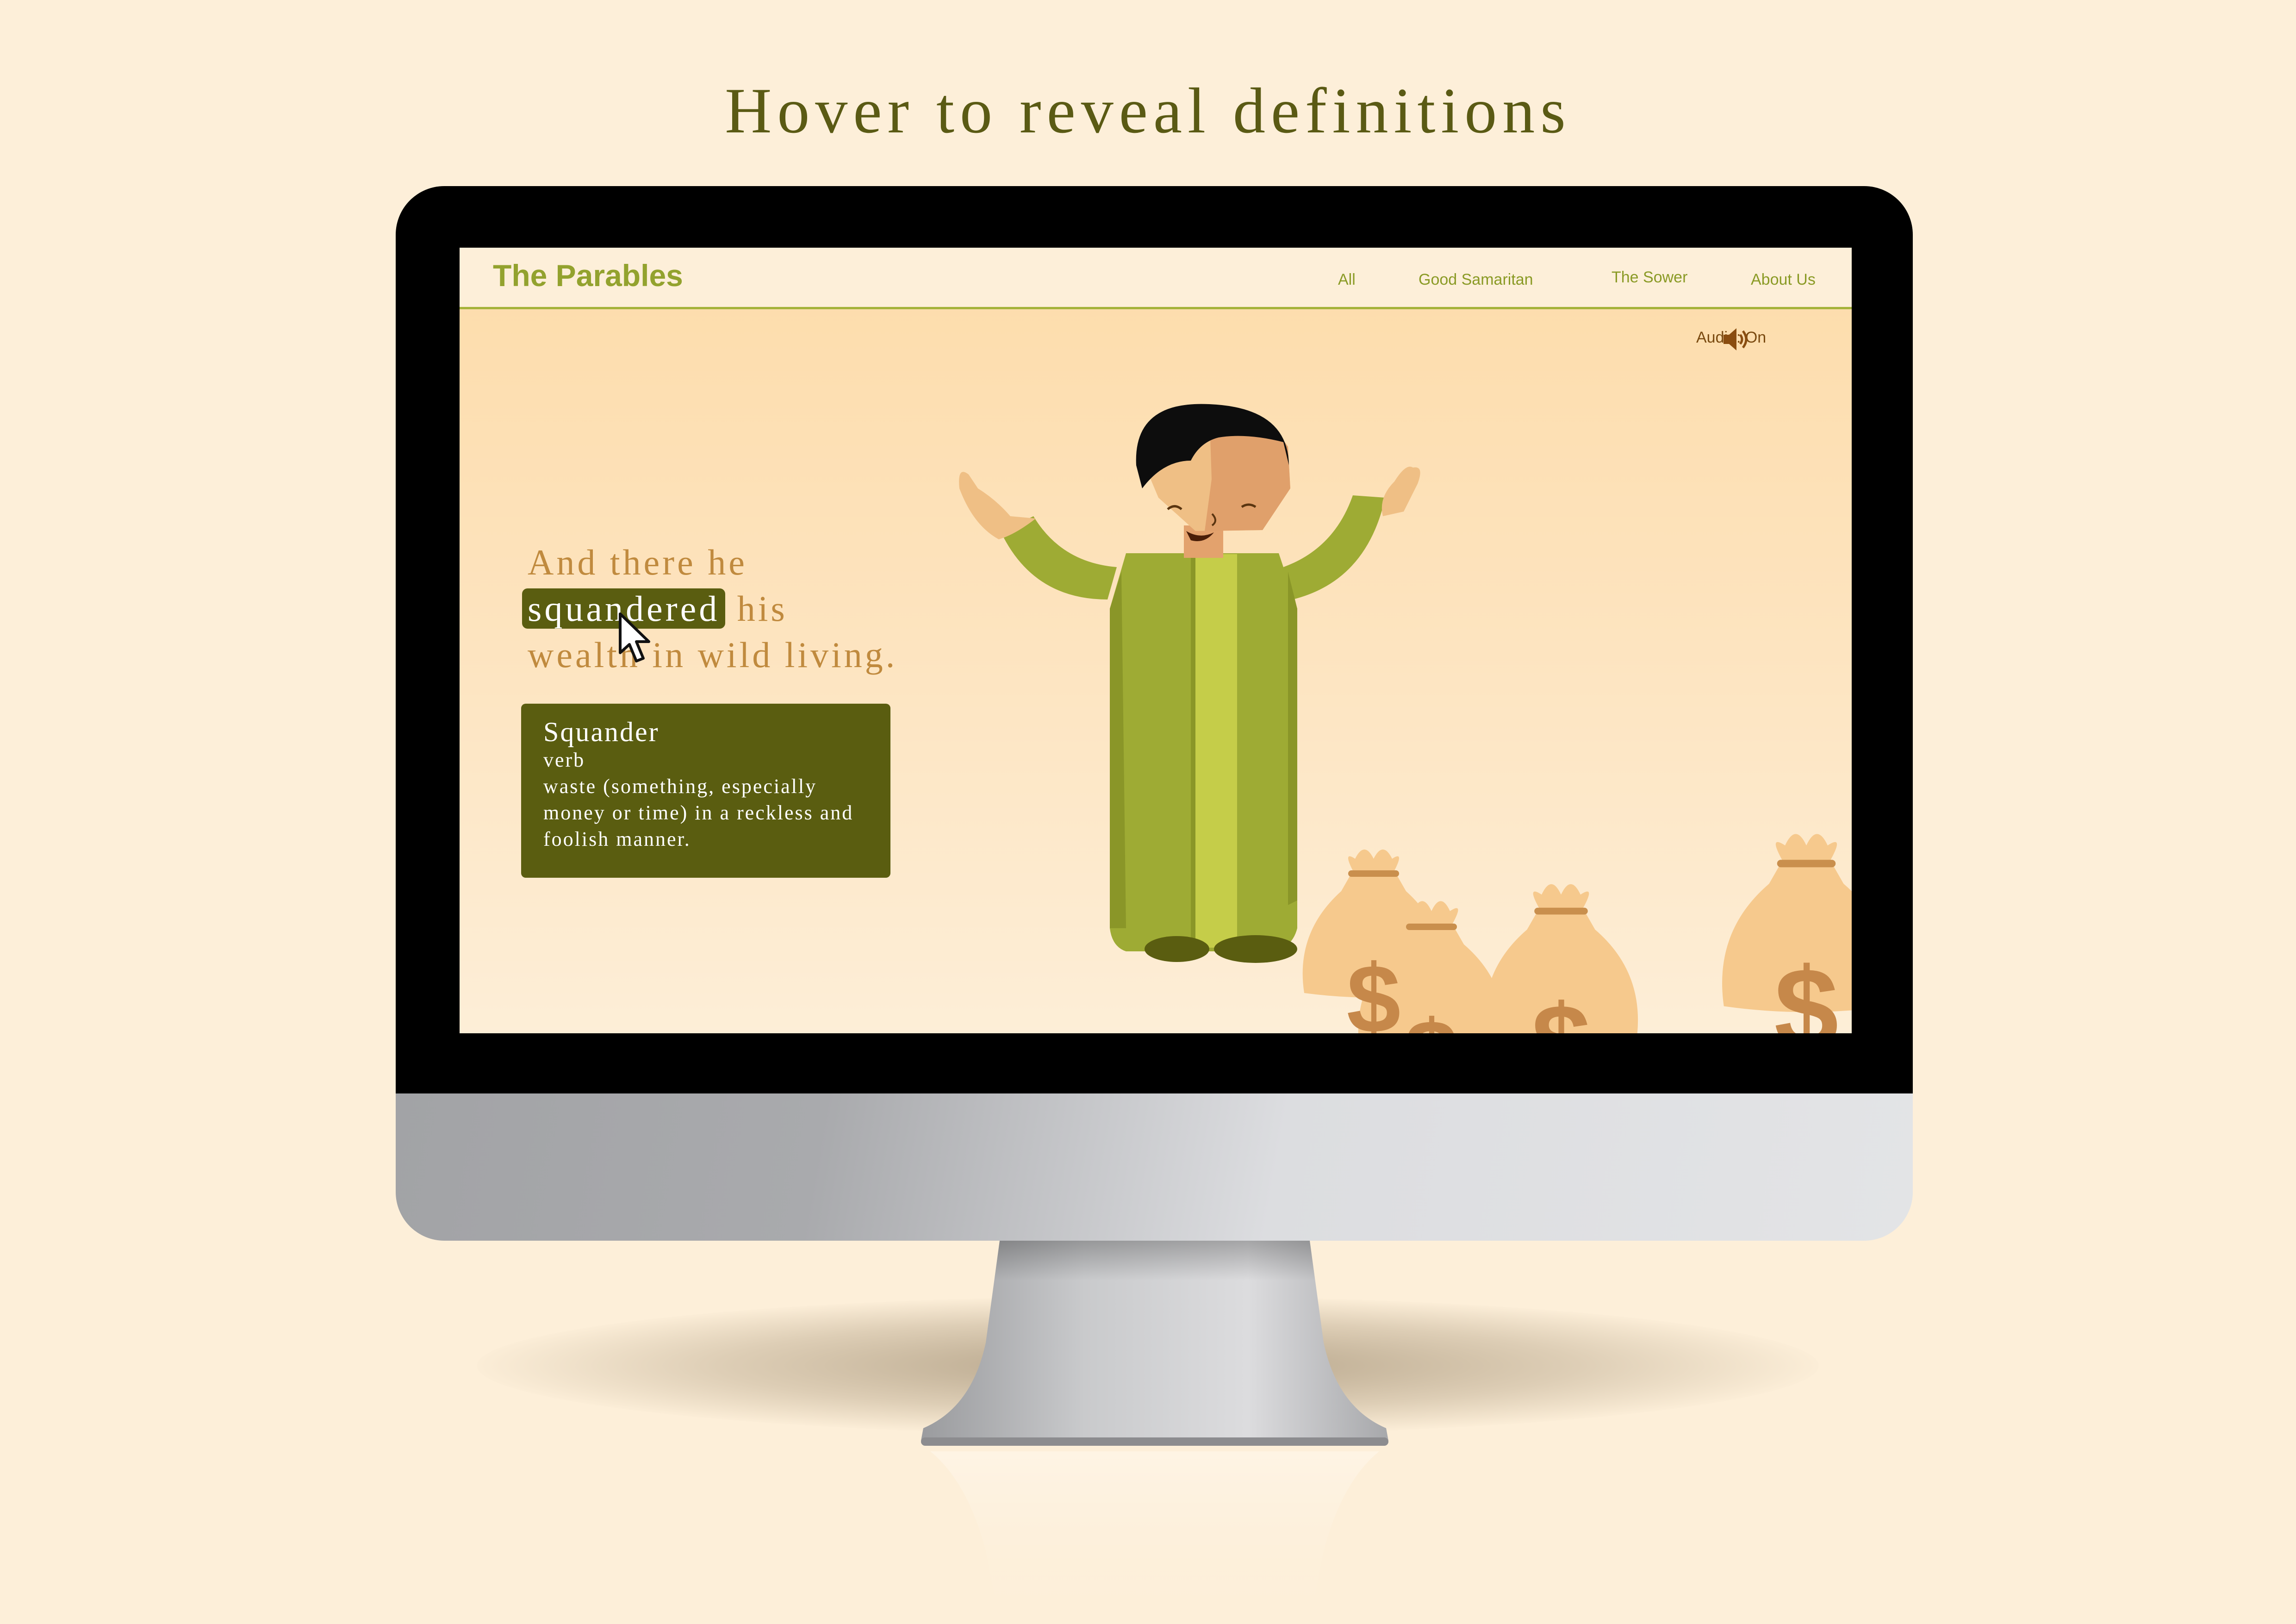 The width and height of the screenshot is (2296, 1624). I want to click on cursor-icon, so click(634, 637).